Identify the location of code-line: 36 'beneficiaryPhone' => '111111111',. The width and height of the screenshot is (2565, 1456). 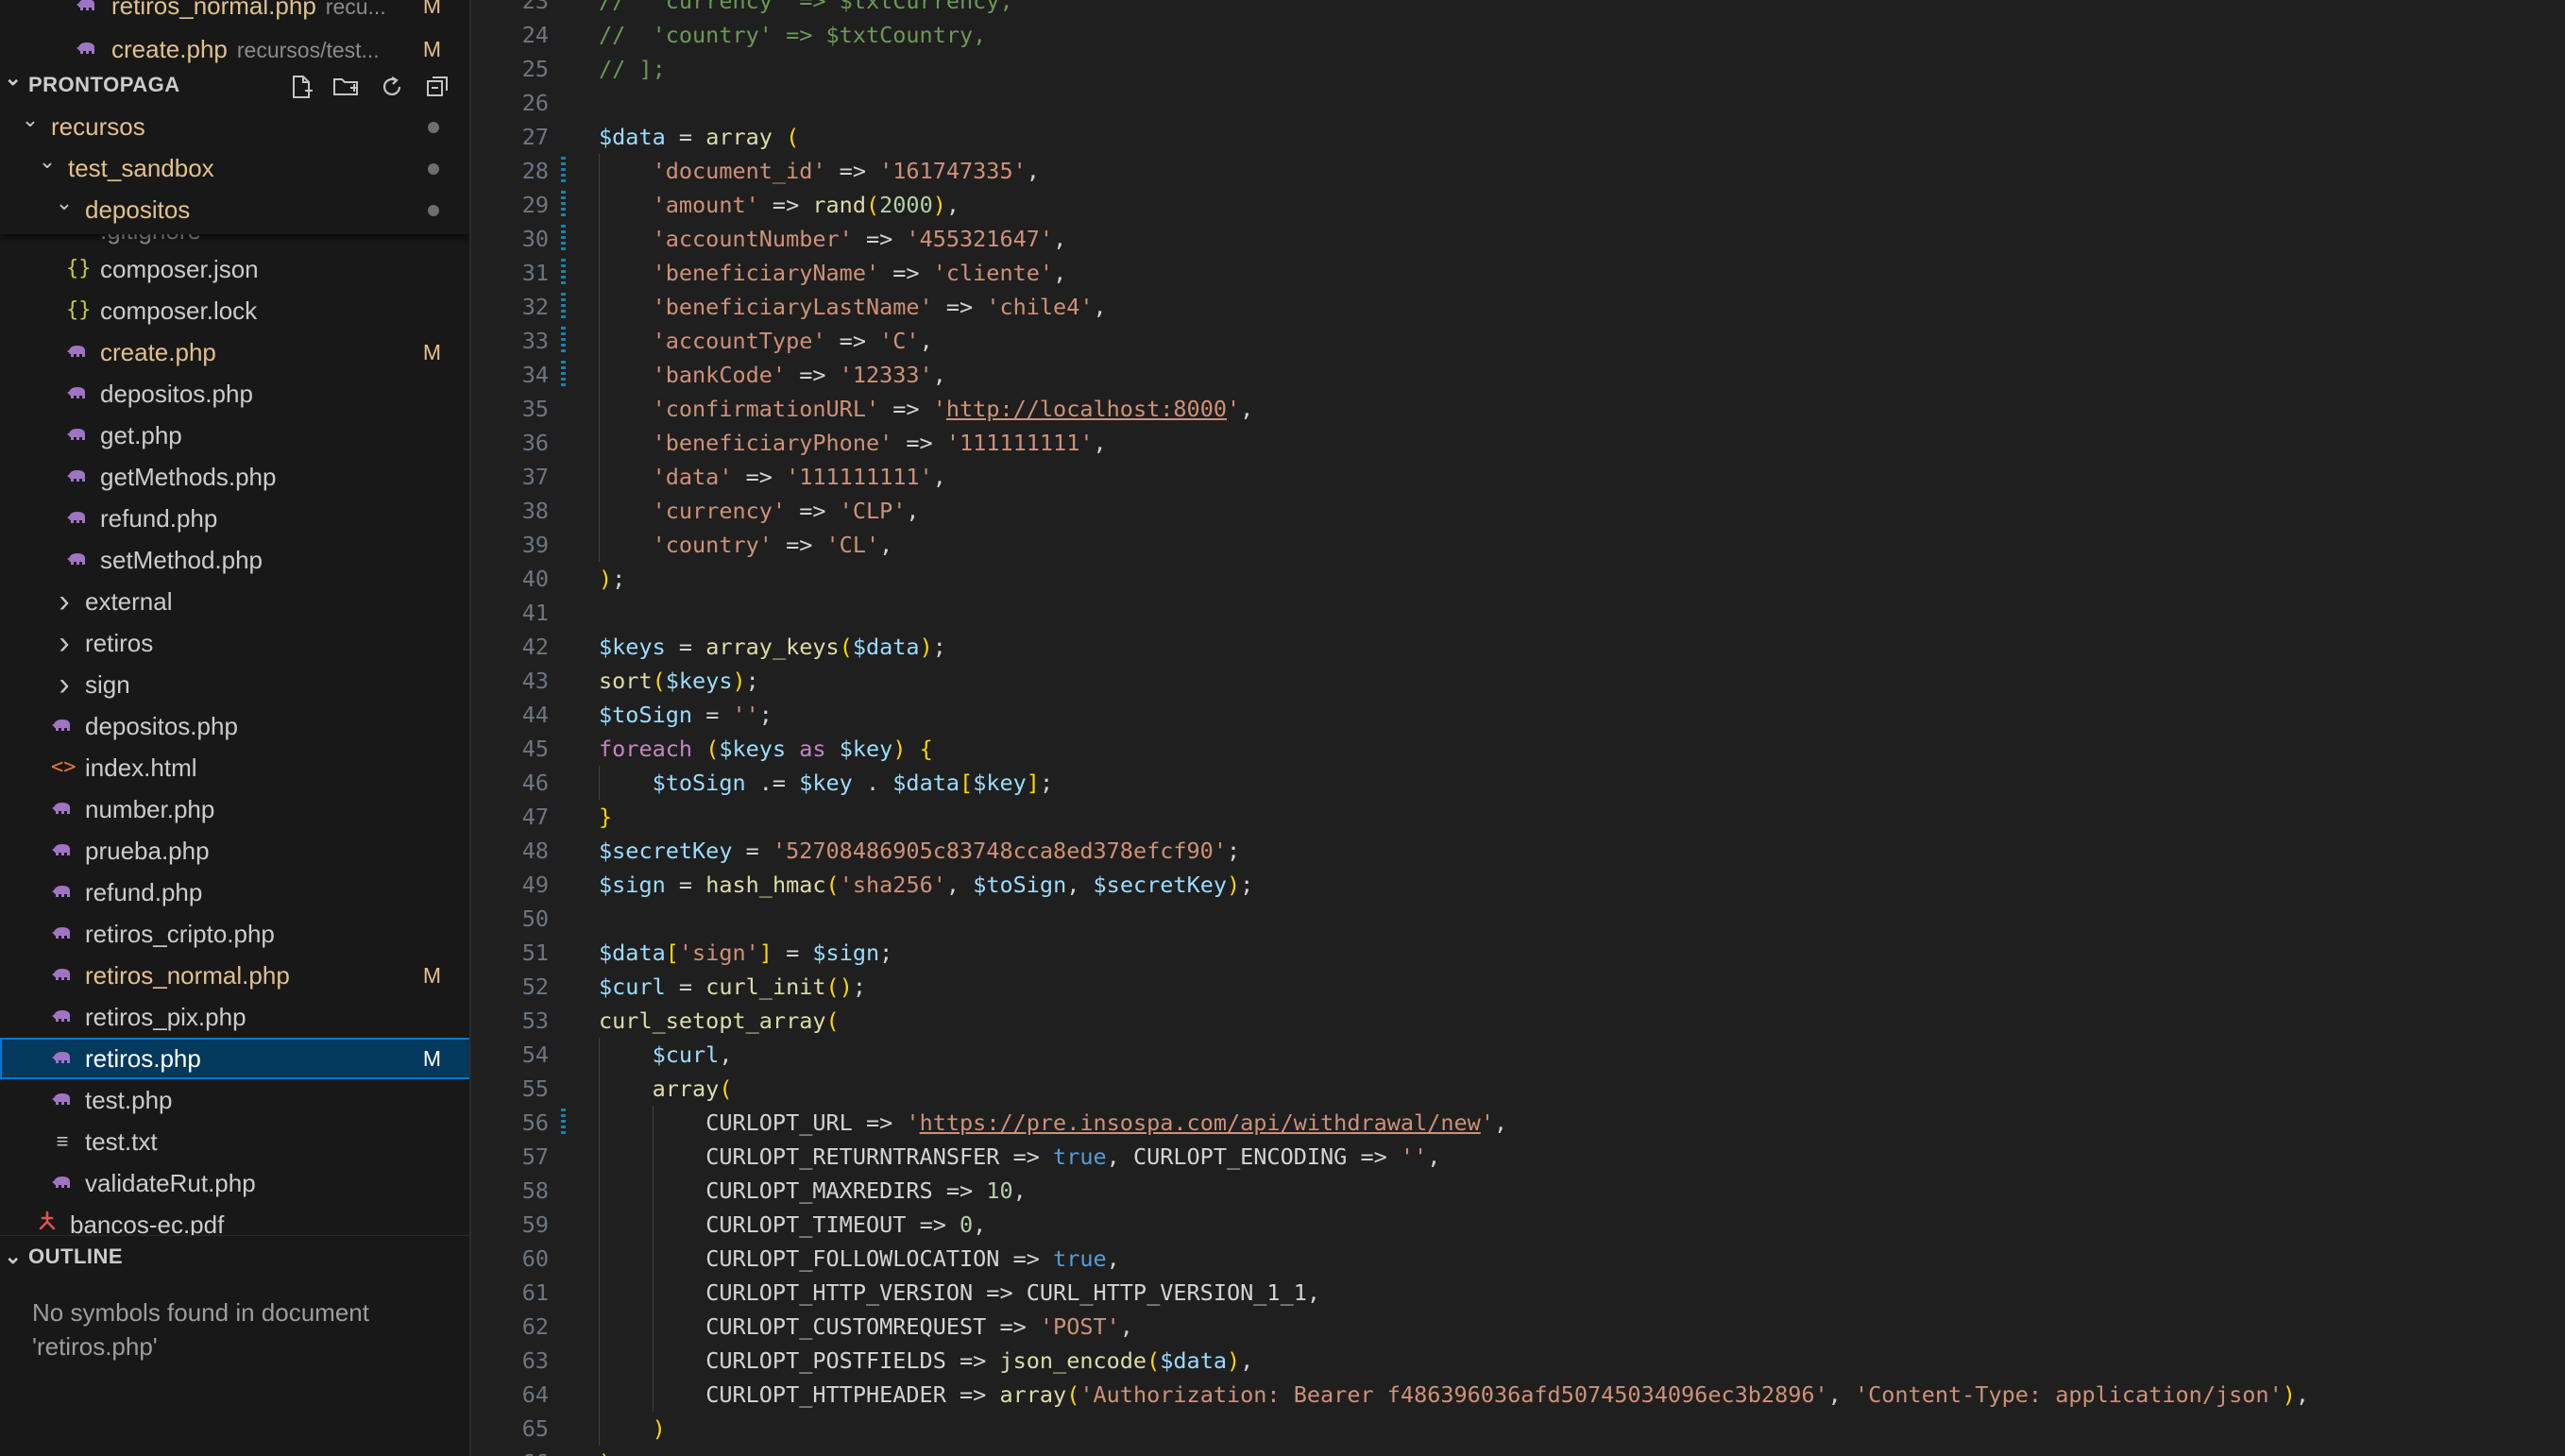
(1519, 443).